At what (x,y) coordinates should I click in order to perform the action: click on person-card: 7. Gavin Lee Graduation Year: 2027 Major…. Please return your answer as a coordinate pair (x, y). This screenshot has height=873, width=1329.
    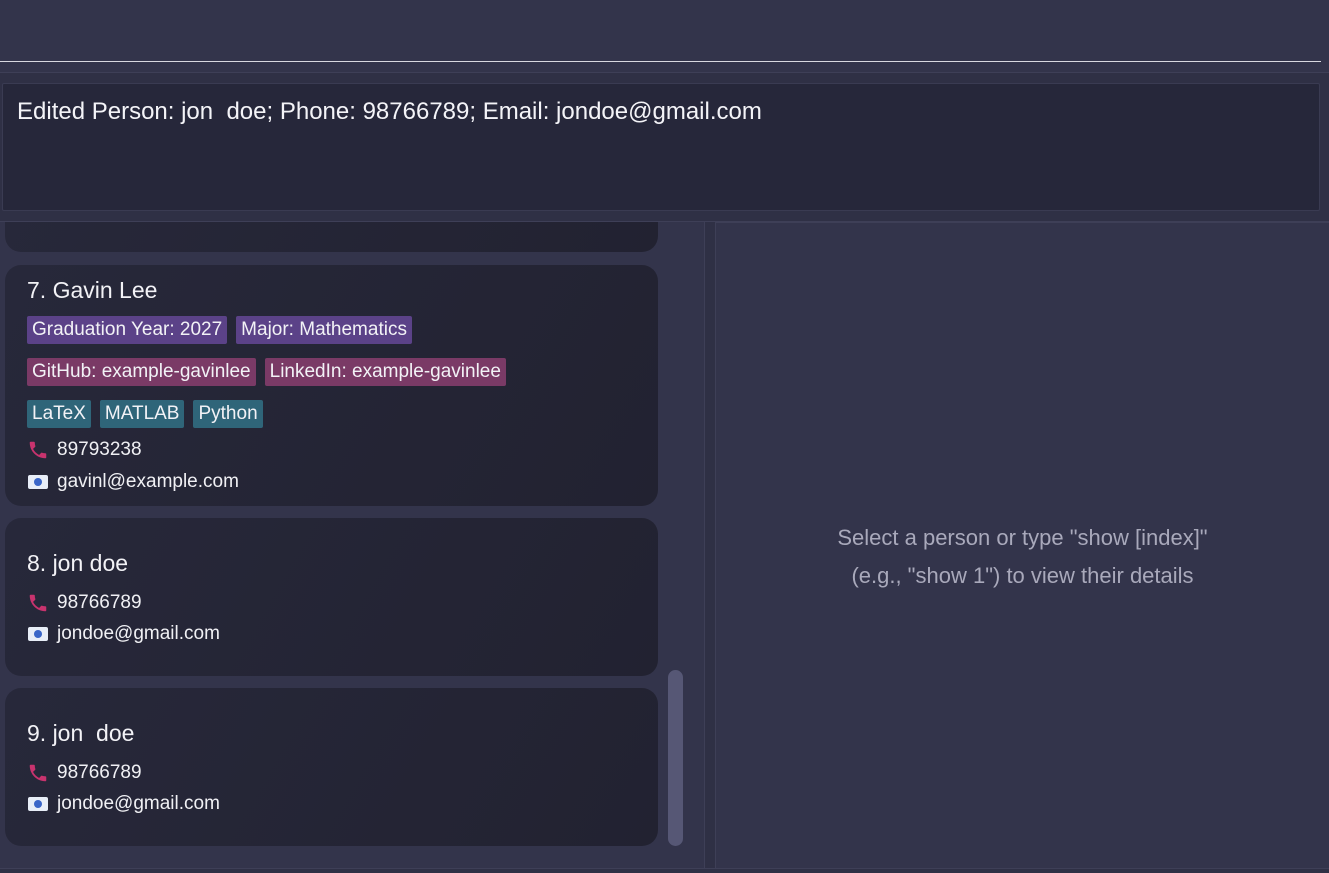
    Looking at the image, I should click on (331, 385).